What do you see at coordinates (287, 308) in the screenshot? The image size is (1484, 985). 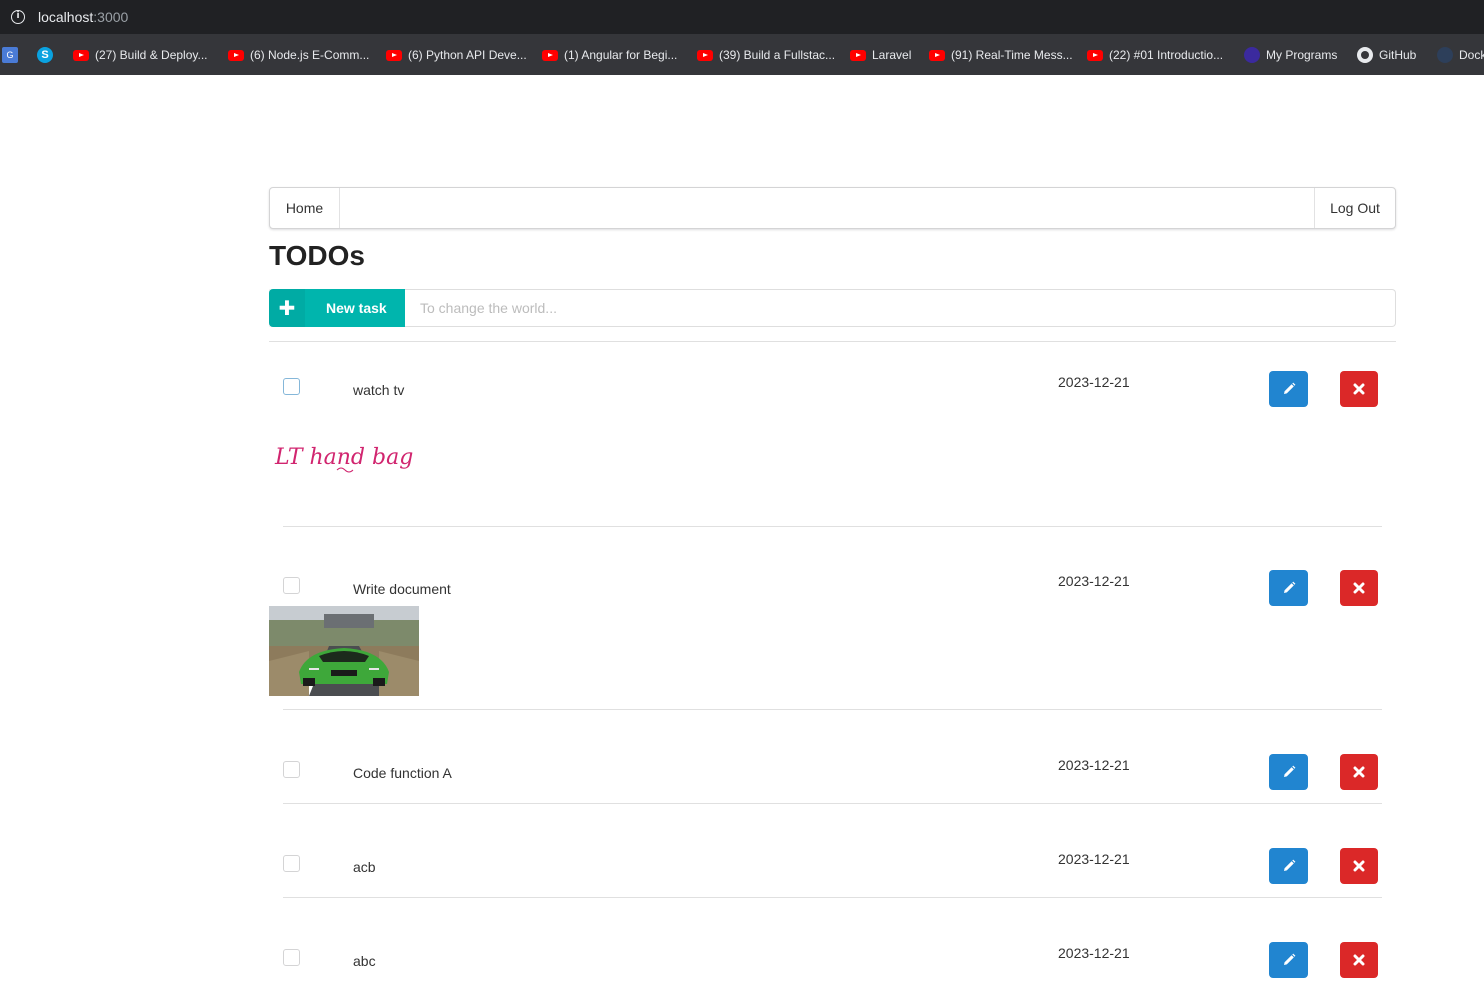 I see `plus-icon: ✚` at bounding box center [287, 308].